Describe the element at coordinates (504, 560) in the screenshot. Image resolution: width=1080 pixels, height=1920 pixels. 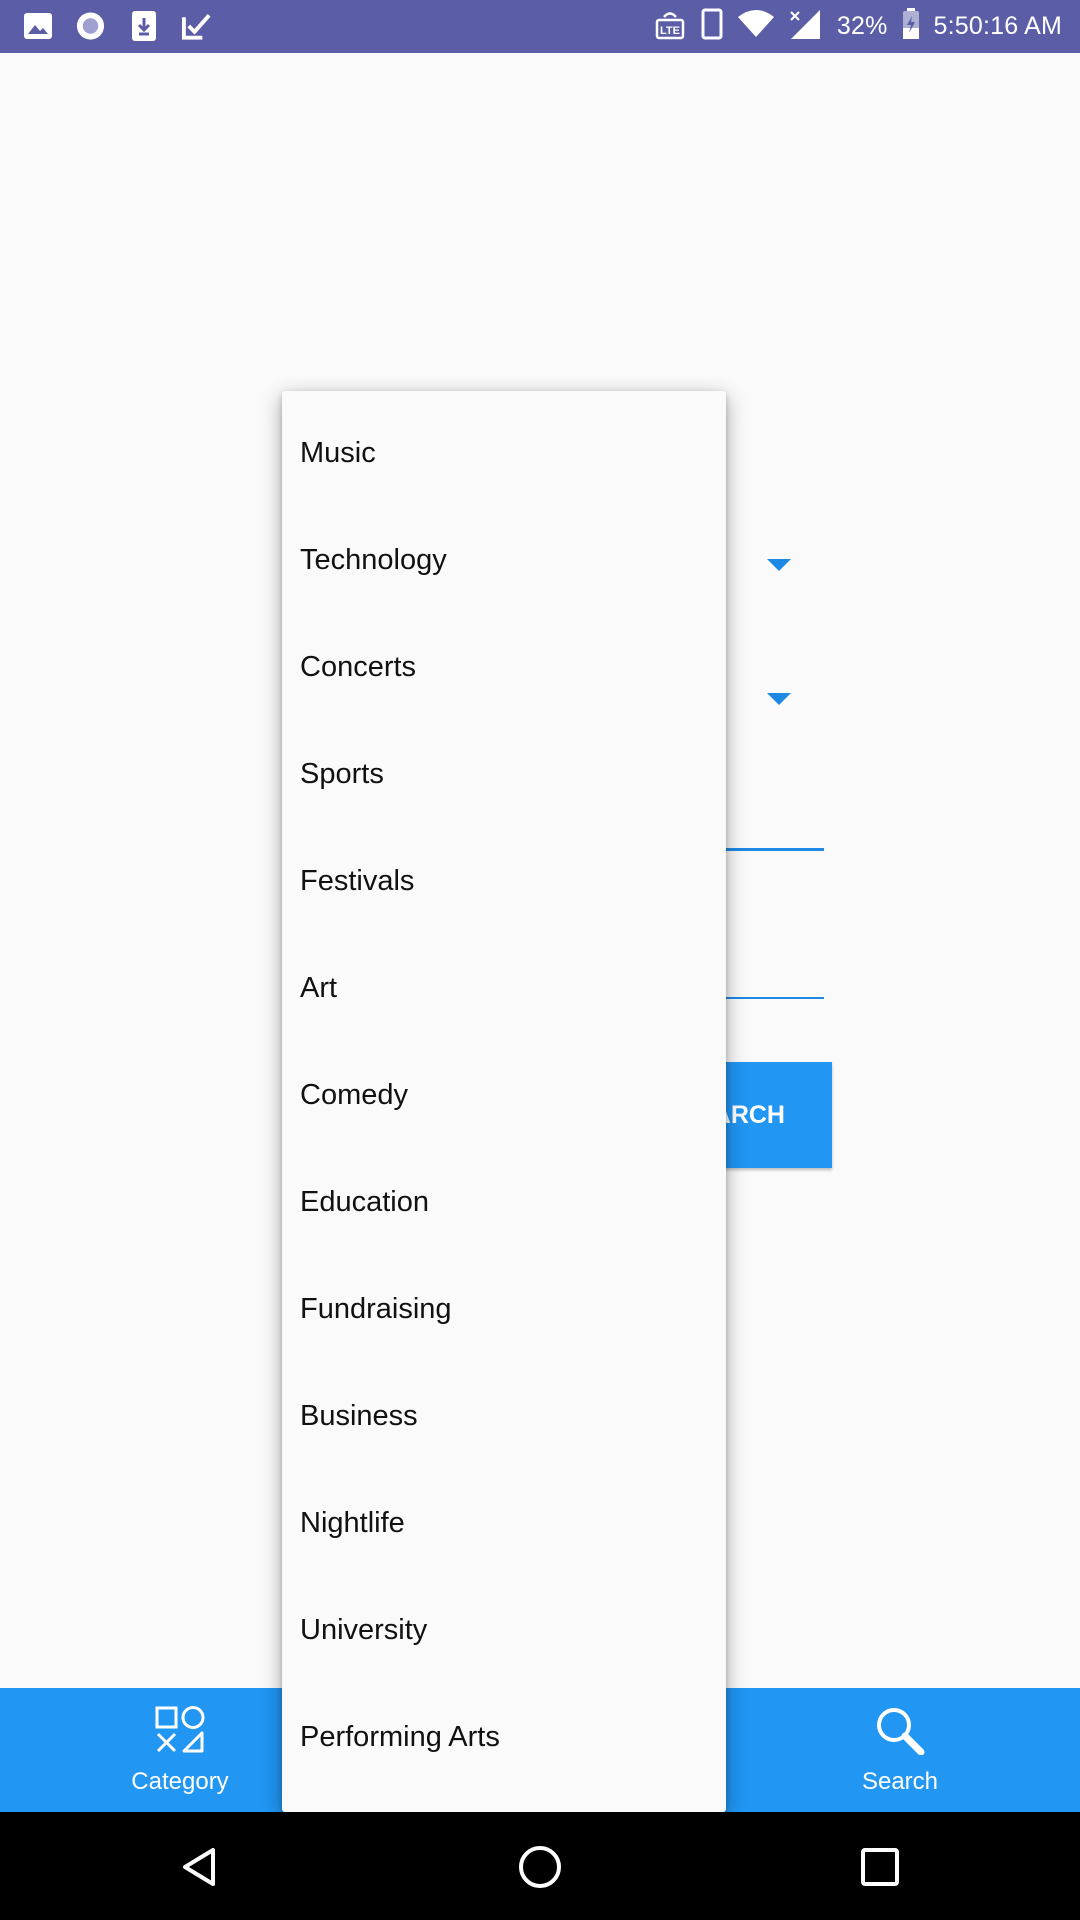
I see `dropdown-item-technology: Technology` at that location.